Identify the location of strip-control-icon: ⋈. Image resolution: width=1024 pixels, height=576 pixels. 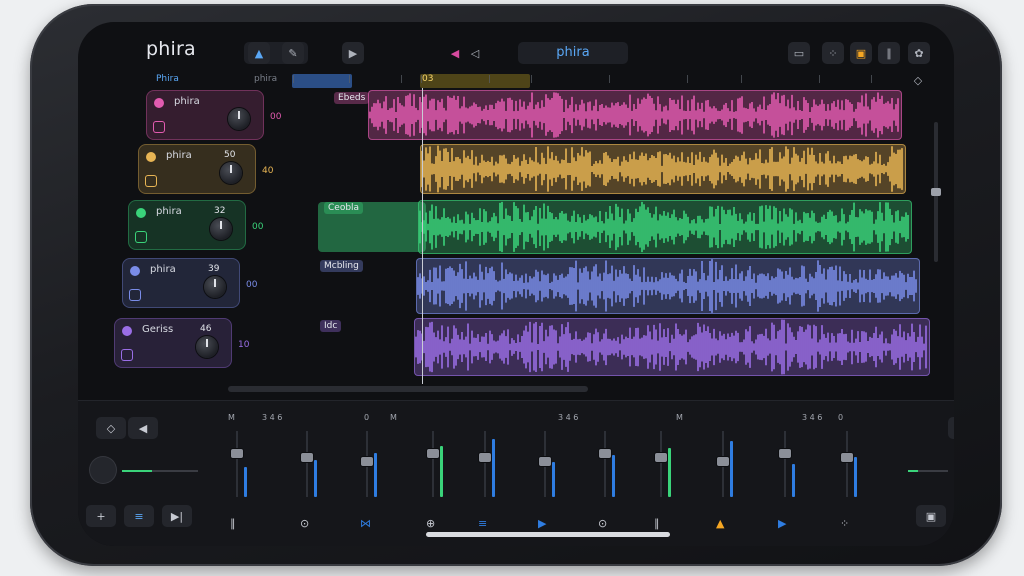
(365, 523).